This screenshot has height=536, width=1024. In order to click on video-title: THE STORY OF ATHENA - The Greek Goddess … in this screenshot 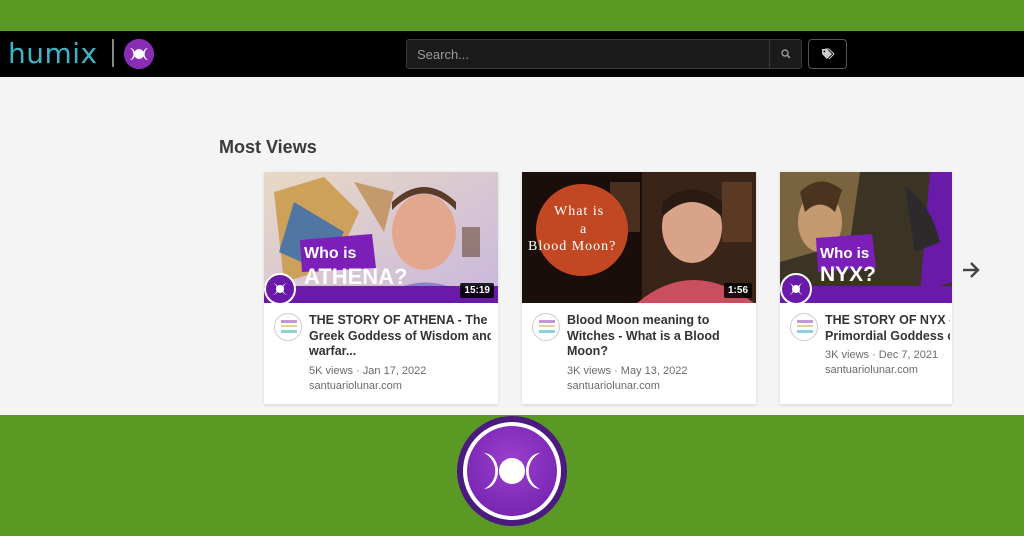, I will do `click(400, 336)`.